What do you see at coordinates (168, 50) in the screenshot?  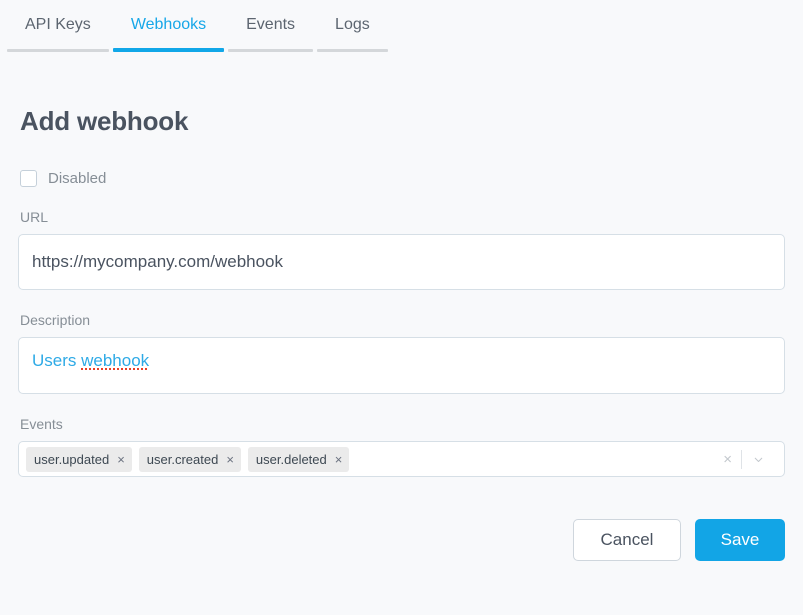 I see `tab-underline-active` at bounding box center [168, 50].